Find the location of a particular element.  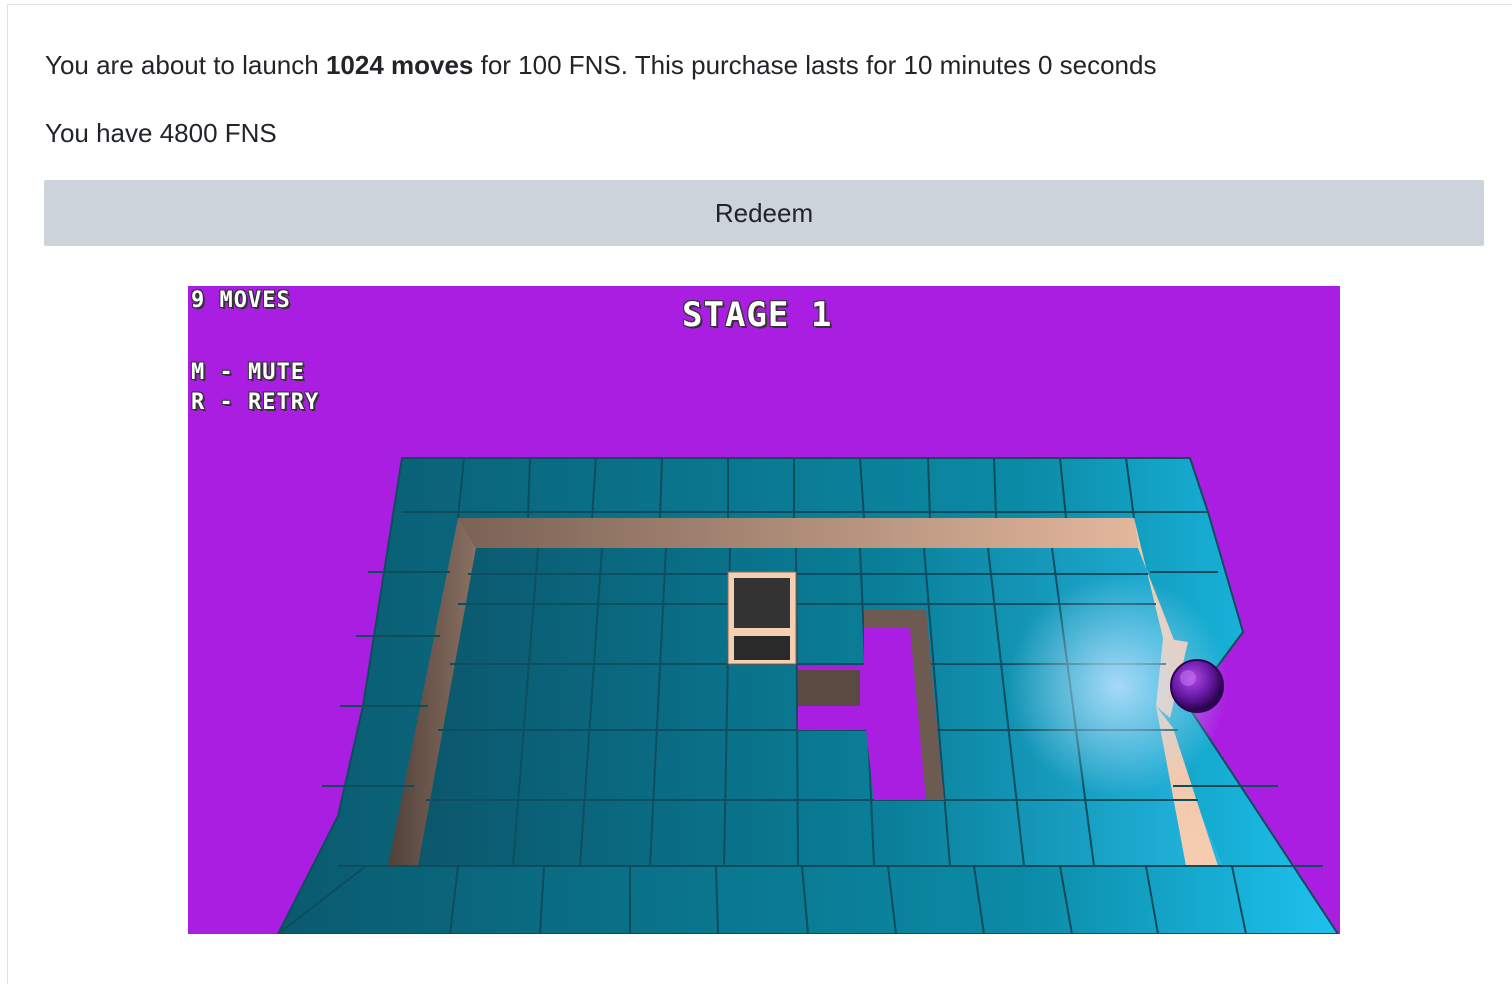

moves-counter: 9 MOVES is located at coordinates (241, 300).